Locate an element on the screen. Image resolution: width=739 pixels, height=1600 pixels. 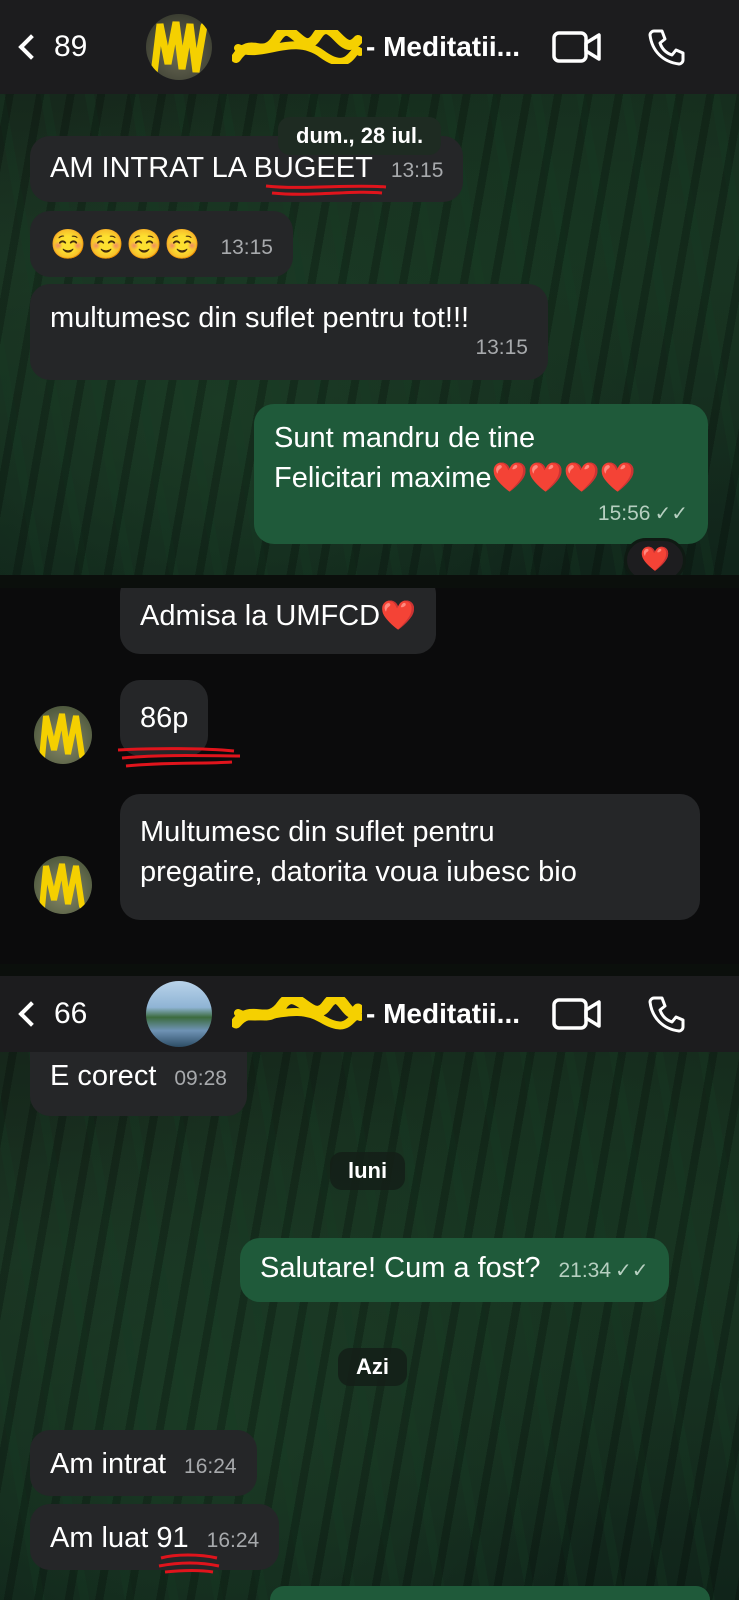
message-bubble: multumesc din suflet pentru tot!!! 13:15 is located at coordinates (289, 332).